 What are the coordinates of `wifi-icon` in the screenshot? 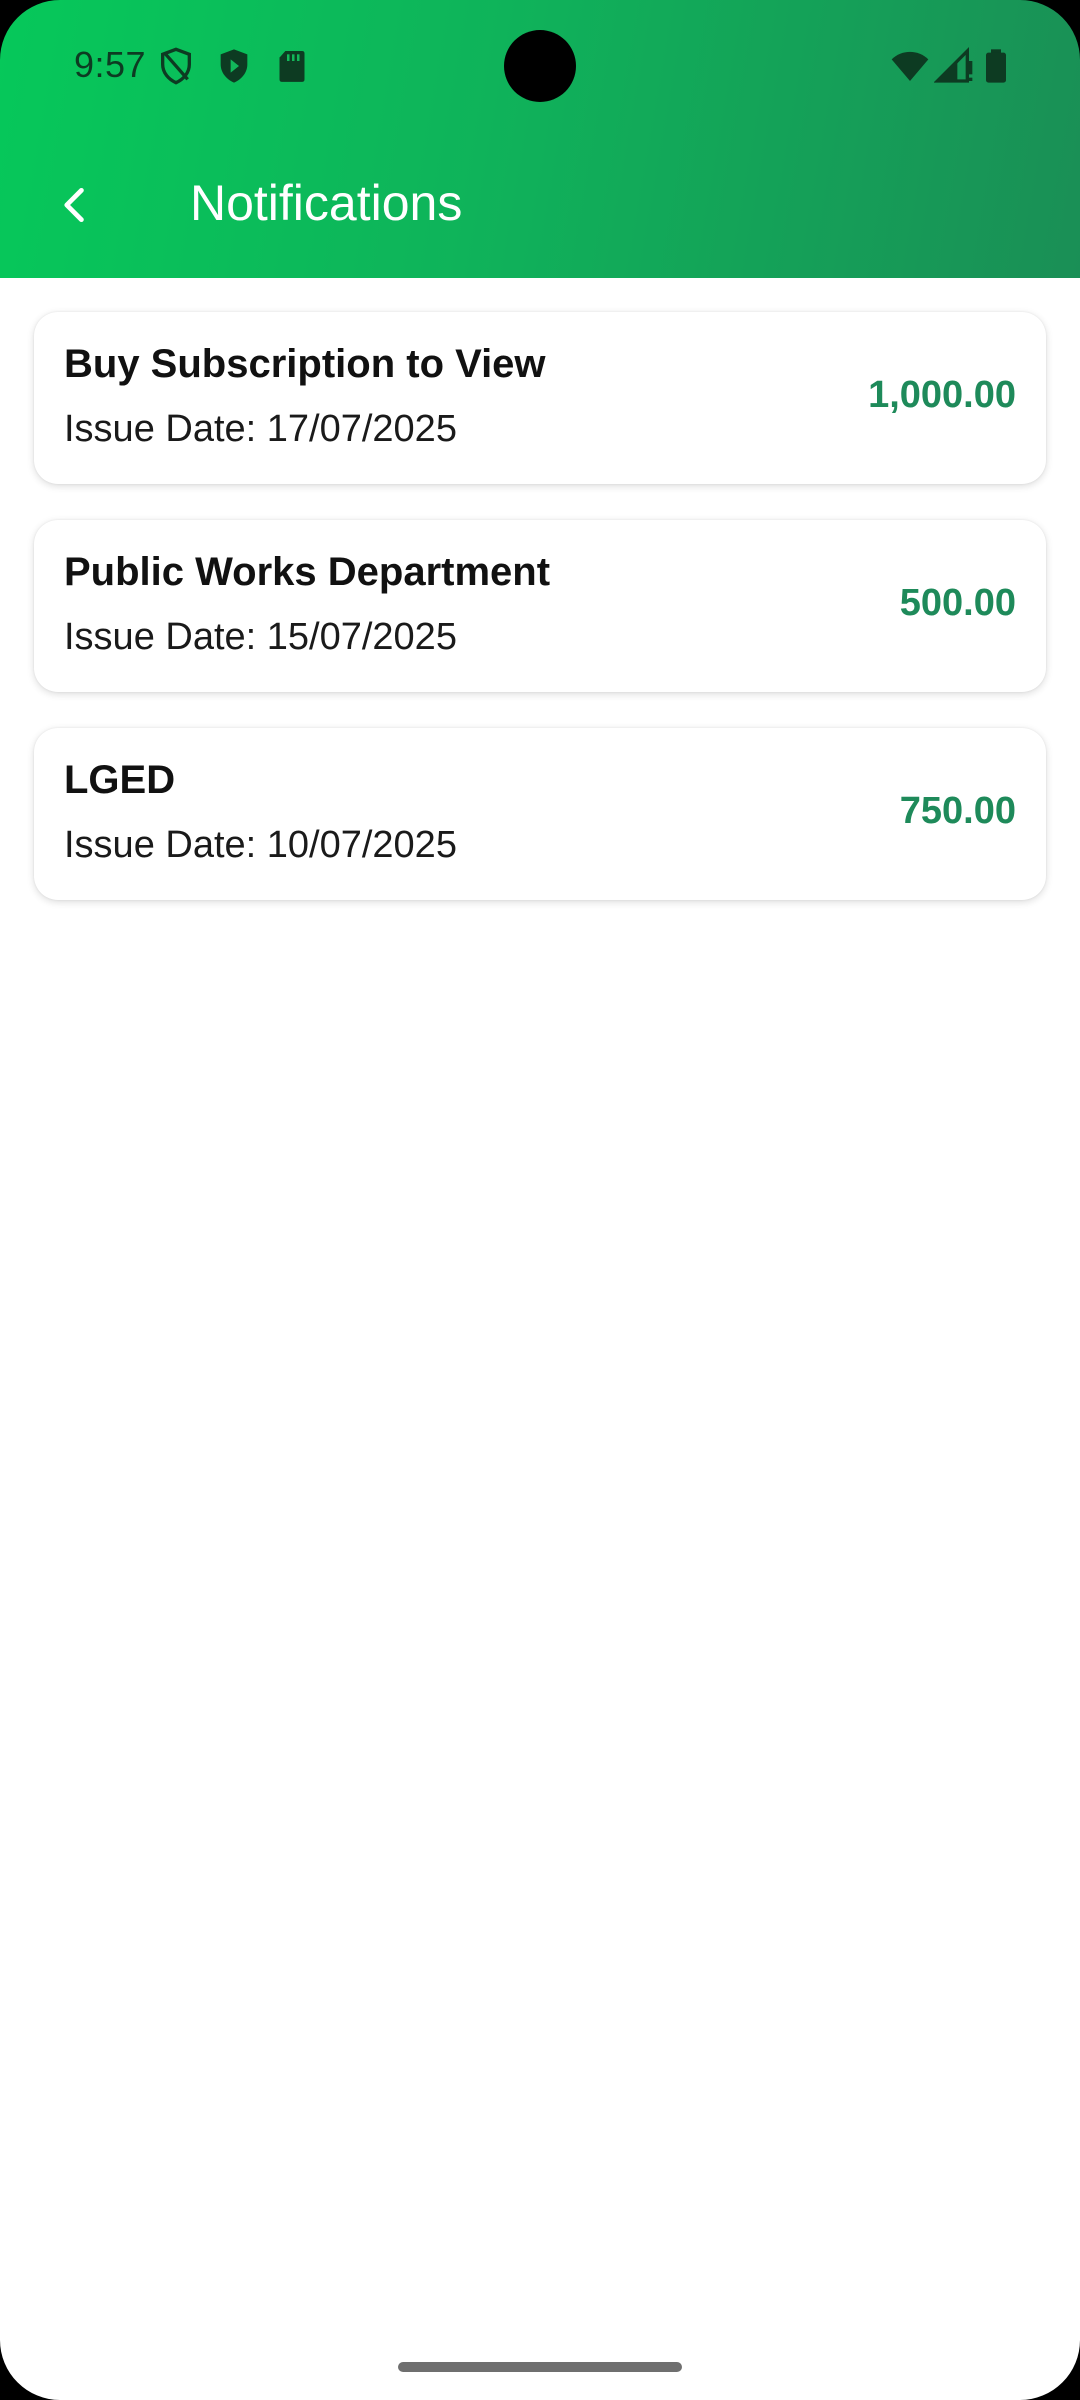 It's located at (910, 66).